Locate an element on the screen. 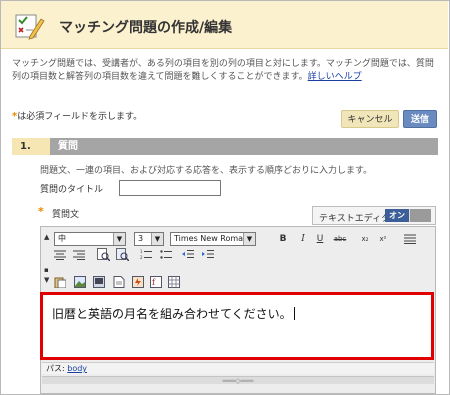  checklist-edit-icon is located at coordinates (30, 27).